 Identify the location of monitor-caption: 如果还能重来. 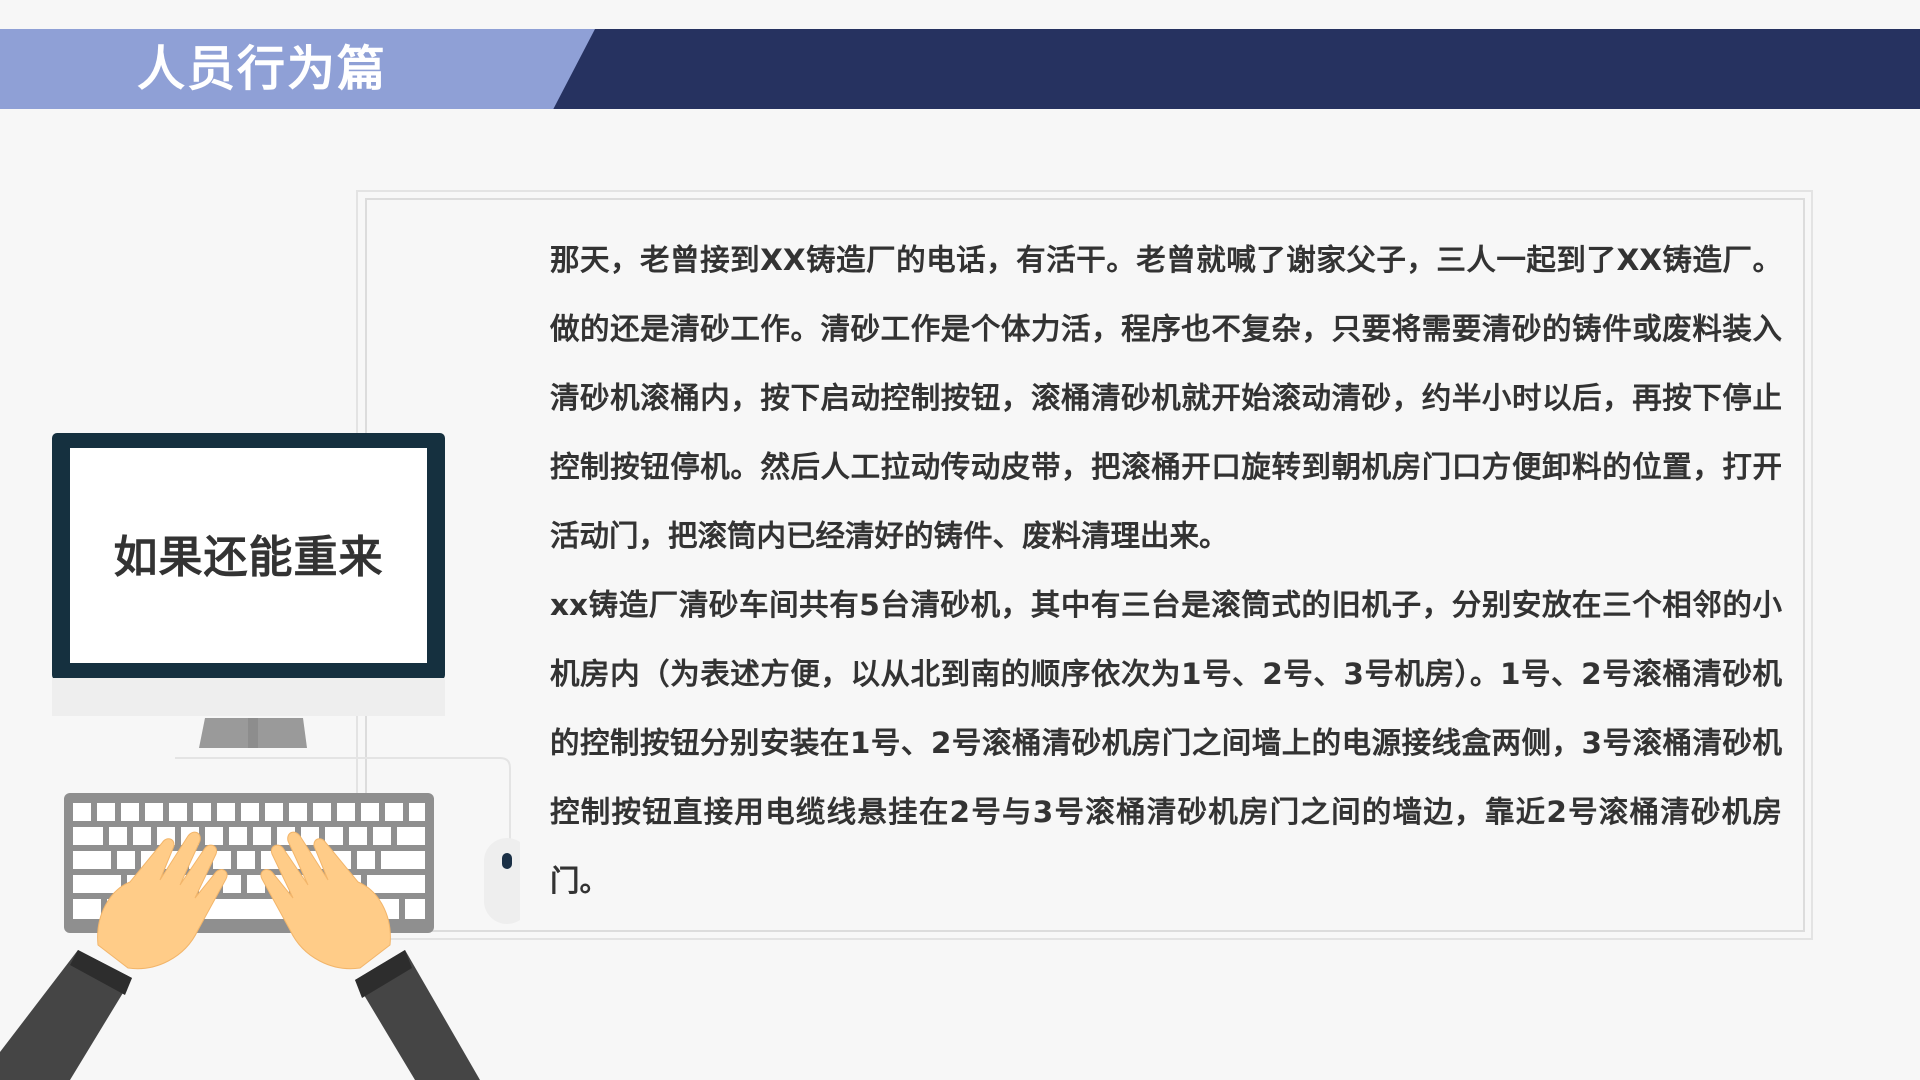
(248, 557).